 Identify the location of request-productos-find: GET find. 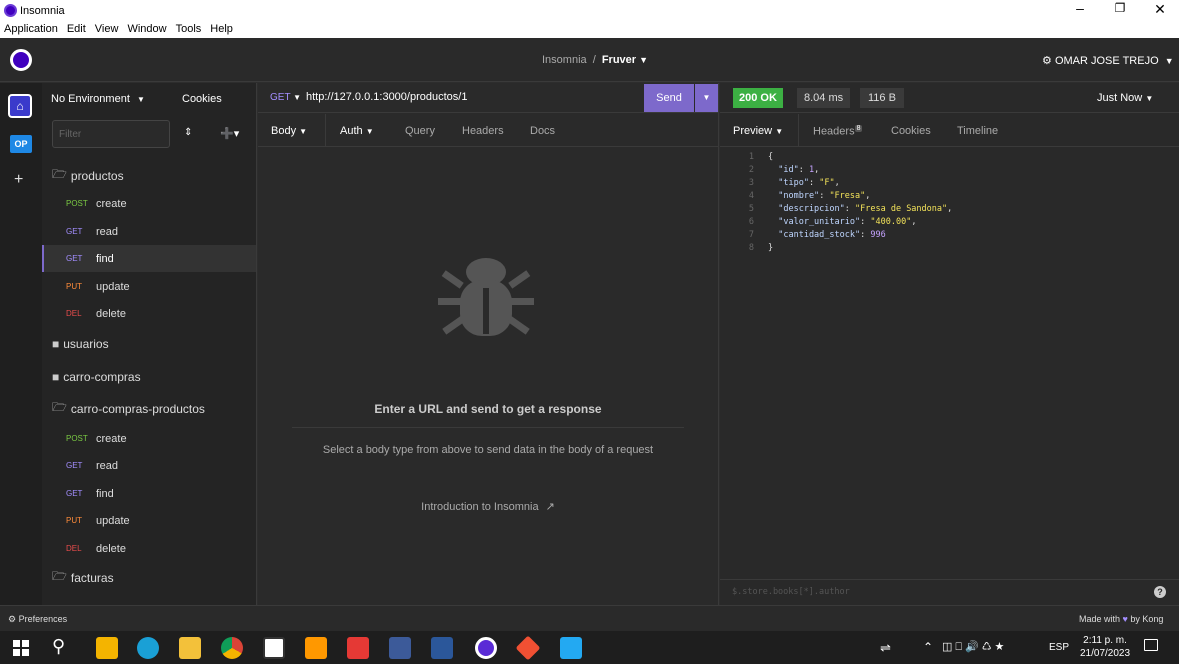
(149, 258).